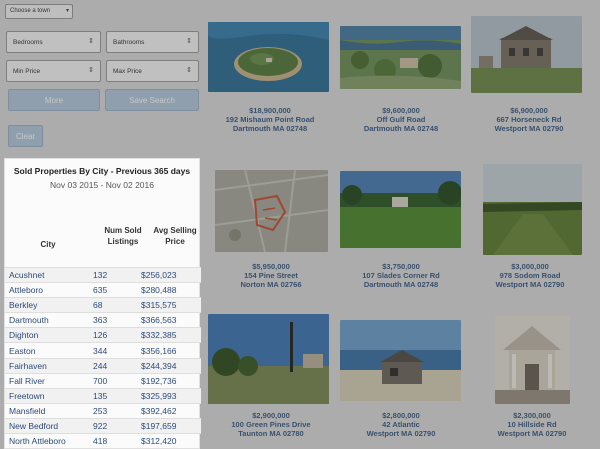  What do you see at coordinates (171, 350) in the screenshot?
I see `avg-price-cell: $356,166` at bounding box center [171, 350].